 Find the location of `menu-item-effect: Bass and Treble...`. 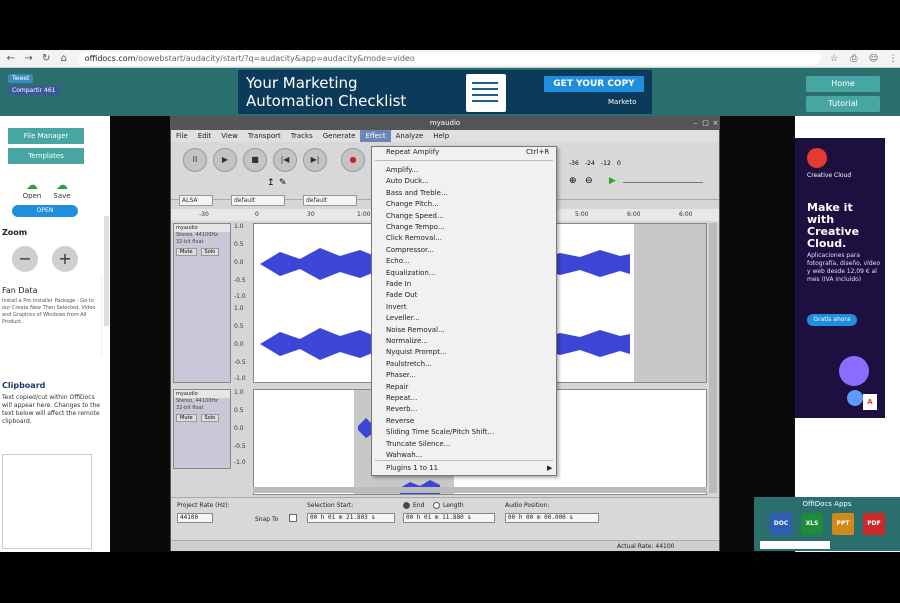

menu-item-effect: Bass and Treble... is located at coordinates (417, 193).